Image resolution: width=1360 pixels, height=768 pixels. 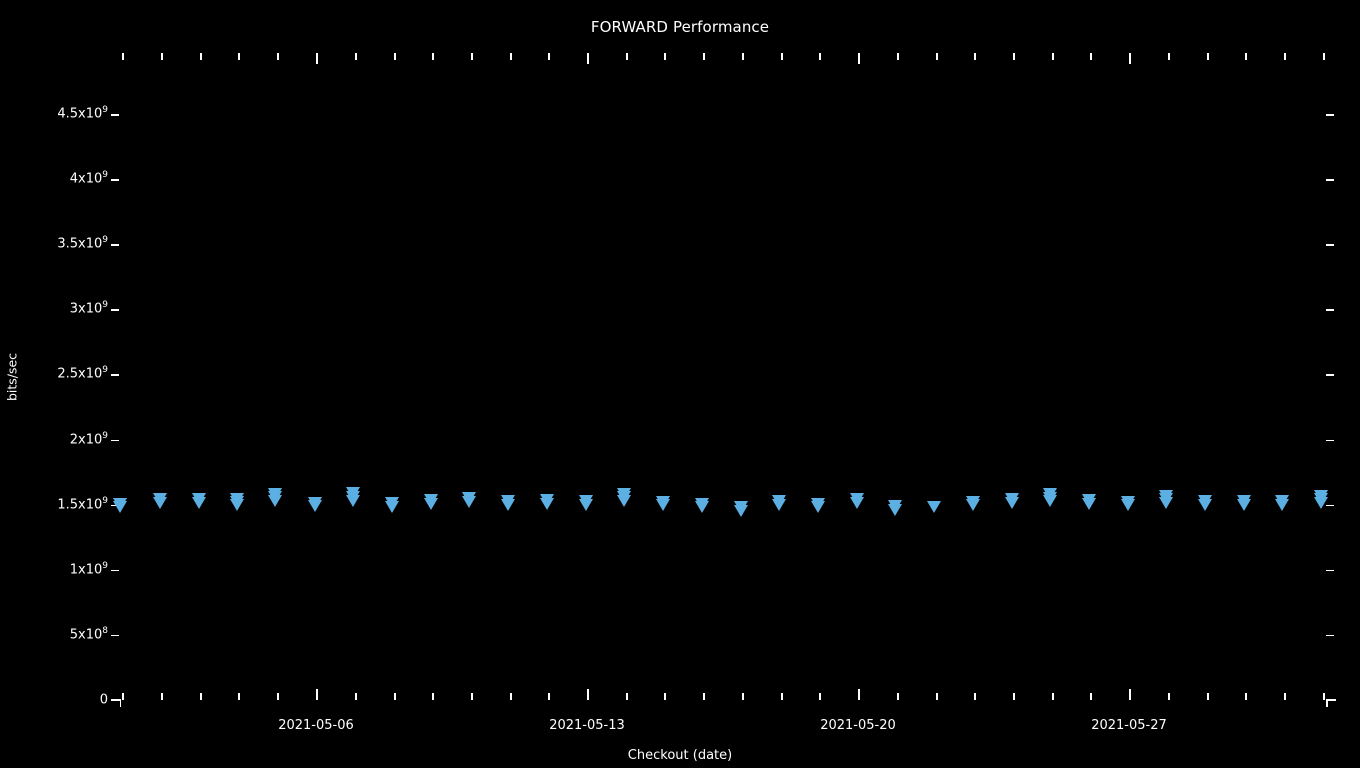 What do you see at coordinates (103, 700) in the screenshot?
I see `y-tick-label: 0` at bounding box center [103, 700].